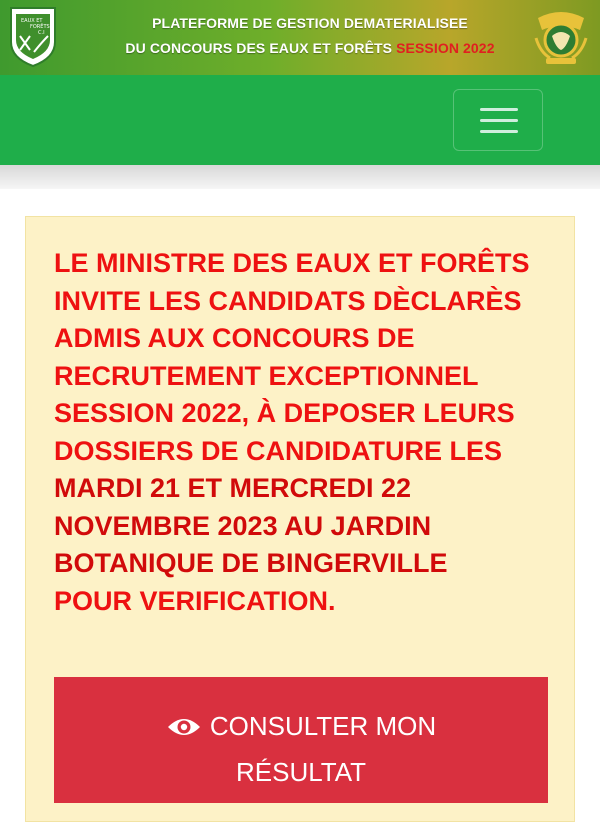  I want to click on session-label: SESSION 2022, so click(445, 48).